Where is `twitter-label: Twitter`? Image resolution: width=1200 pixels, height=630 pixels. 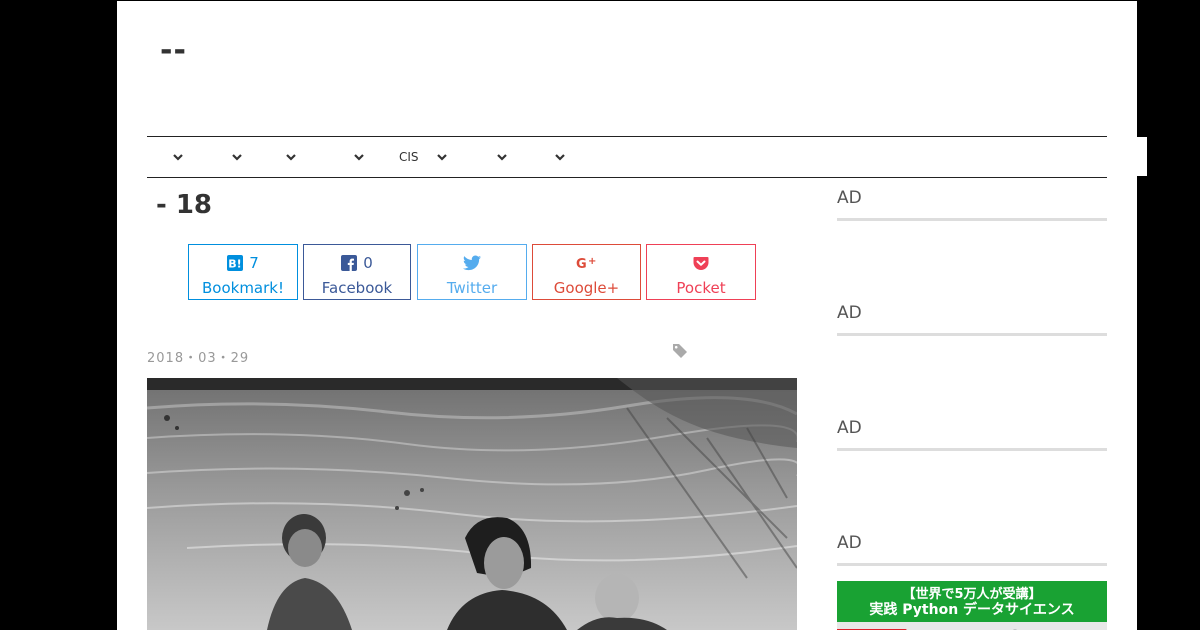
twitter-label: Twitter is located at coordinates (472, 288).